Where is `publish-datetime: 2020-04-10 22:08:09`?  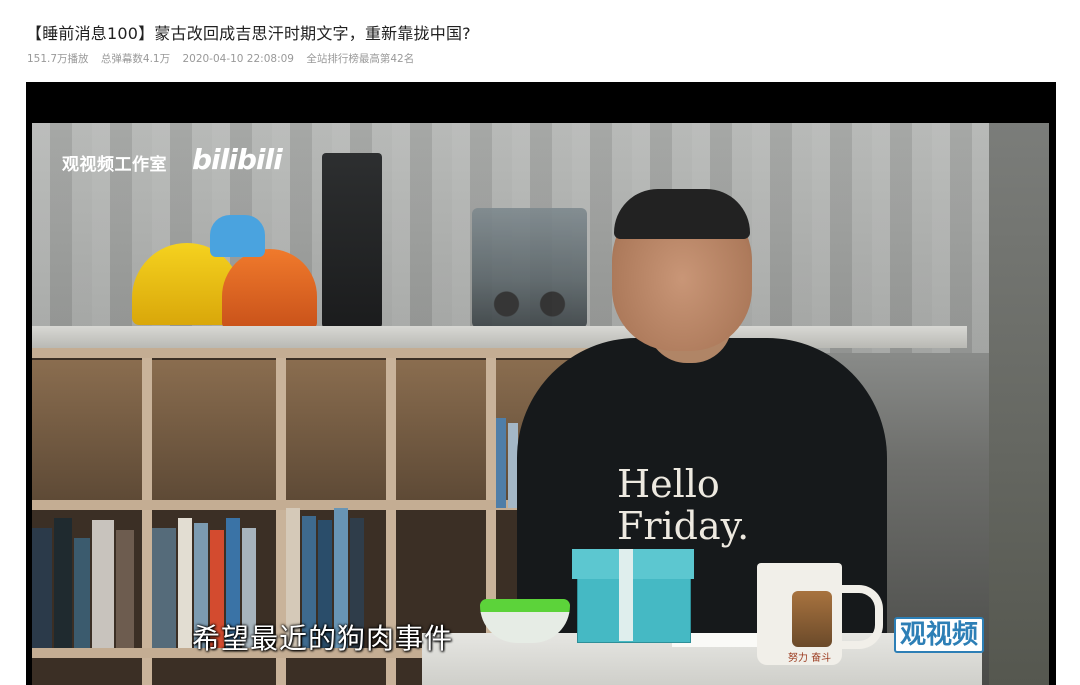 publish-datetime: 2020-04-10 22:08:09 is located at coordinates (238, 59).